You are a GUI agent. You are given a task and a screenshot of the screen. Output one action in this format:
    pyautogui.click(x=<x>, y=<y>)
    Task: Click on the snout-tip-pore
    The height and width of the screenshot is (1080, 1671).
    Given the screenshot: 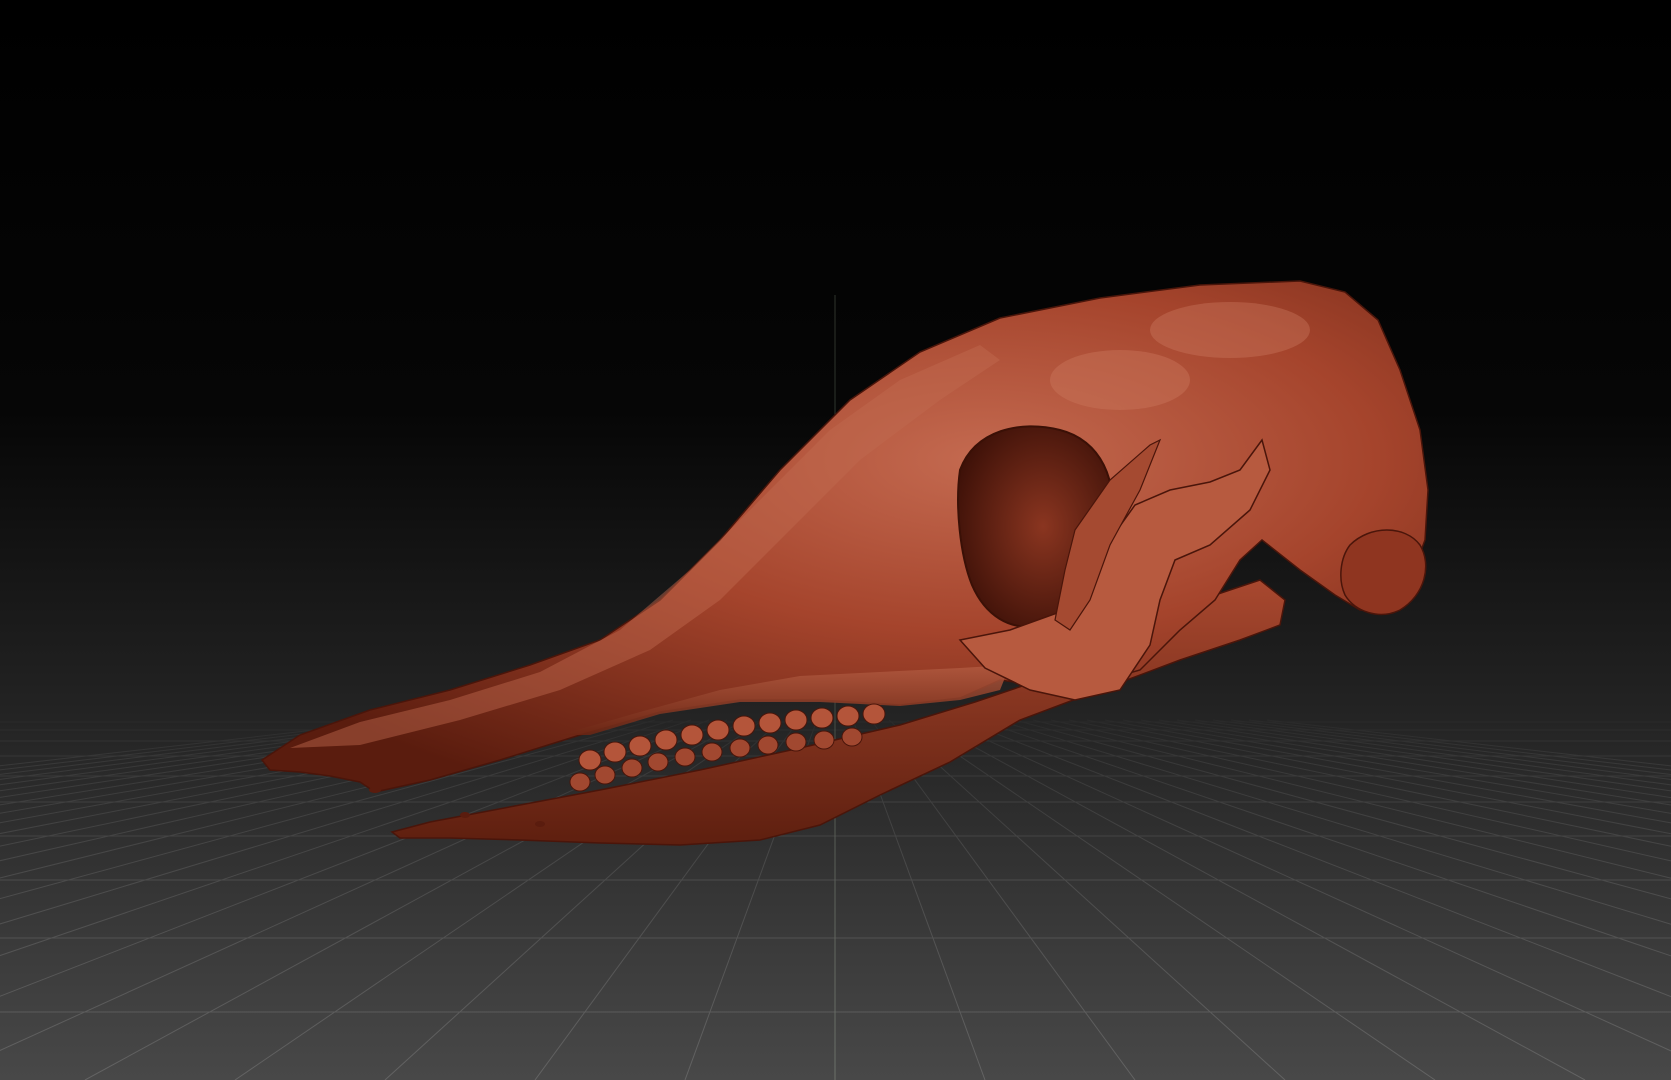 What is the action you would take?
    pyautogui.click(x=375, y=790)
    